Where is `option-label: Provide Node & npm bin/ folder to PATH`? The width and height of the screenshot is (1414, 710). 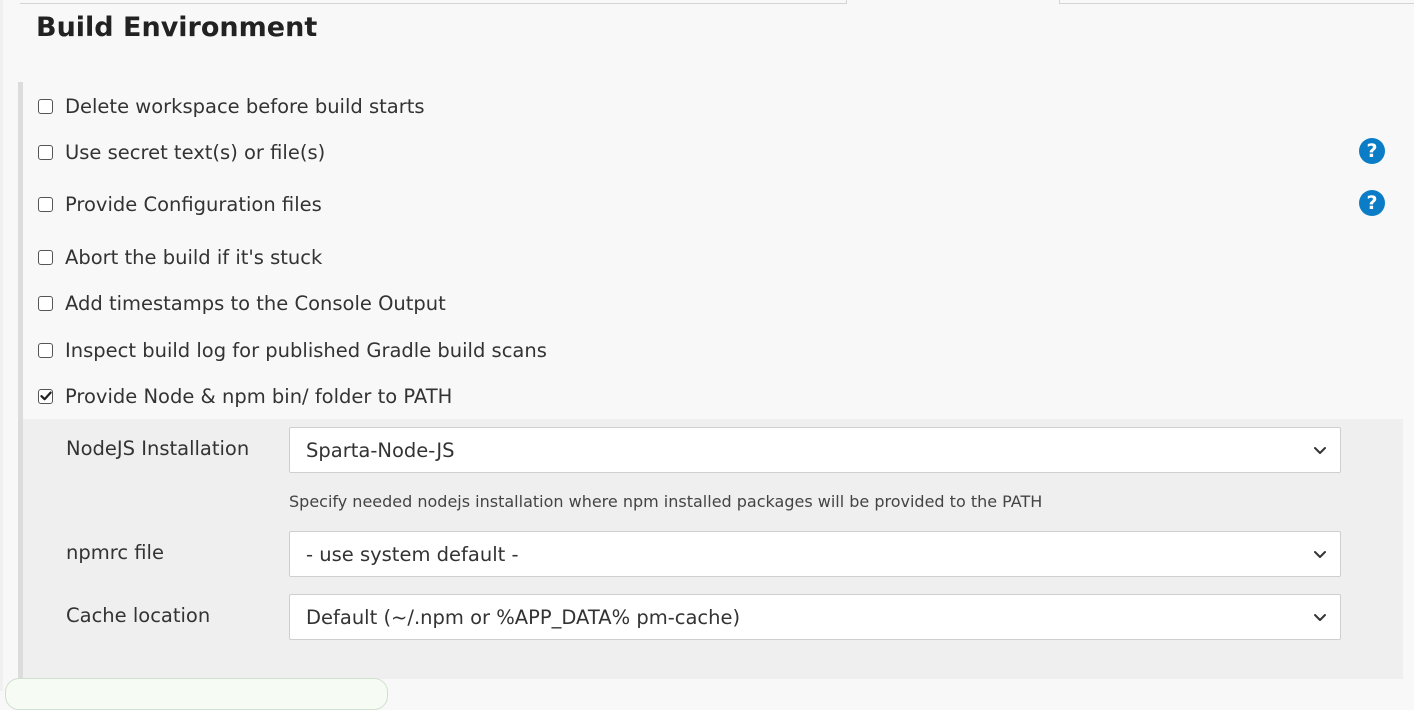
option-label: Provide Node & npm bin/ folder to PATH is located at coordinates (259, 396).